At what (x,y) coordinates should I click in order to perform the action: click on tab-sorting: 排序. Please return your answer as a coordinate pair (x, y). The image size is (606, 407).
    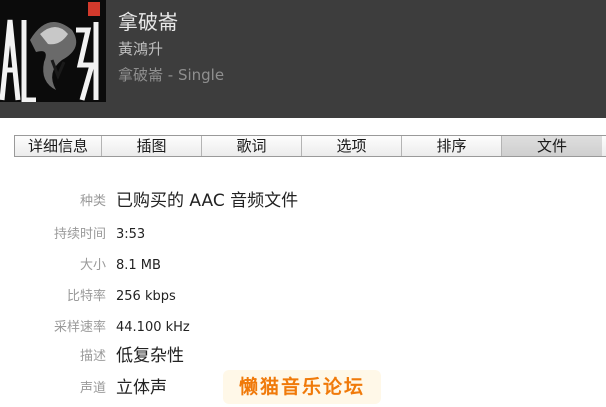
    Looking at the image, I should click on (452, 146).